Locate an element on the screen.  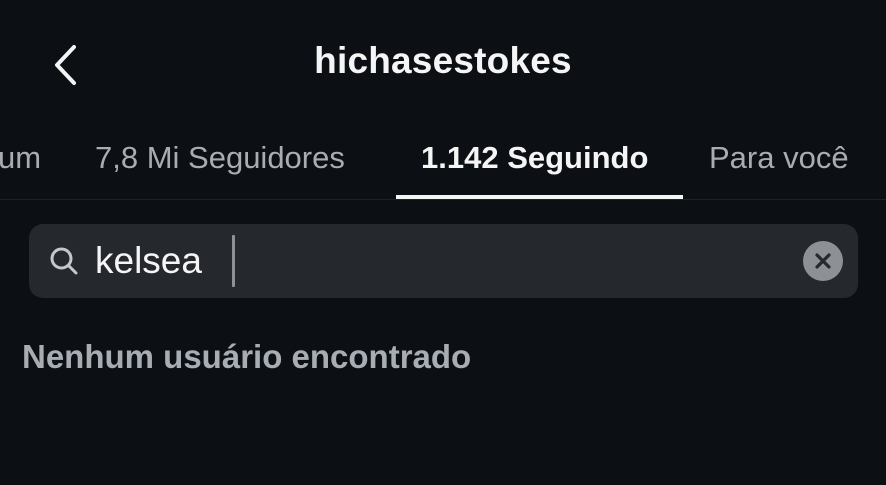
close-icon is located at coordinates (823, 261).